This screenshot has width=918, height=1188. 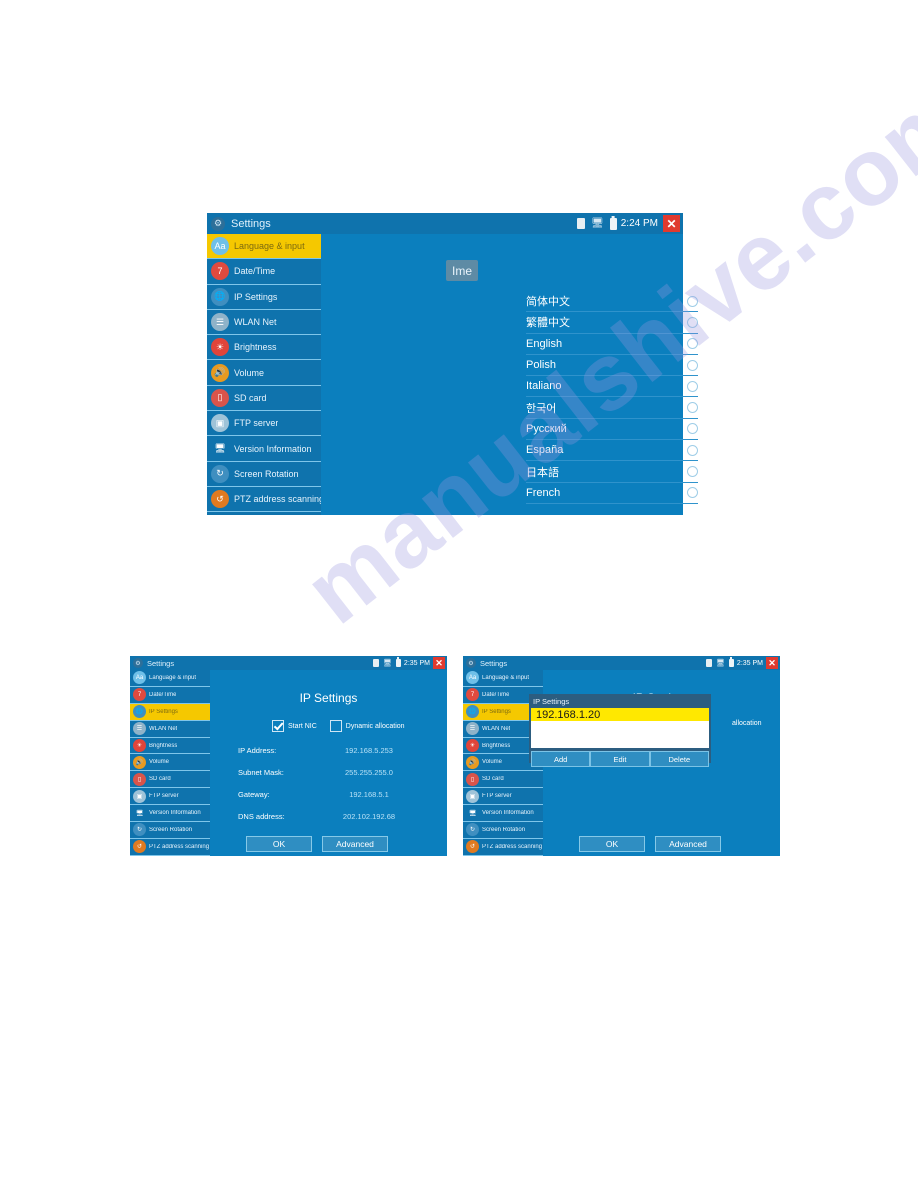 I want to click on list-item: España, so click(x=612, y=451).